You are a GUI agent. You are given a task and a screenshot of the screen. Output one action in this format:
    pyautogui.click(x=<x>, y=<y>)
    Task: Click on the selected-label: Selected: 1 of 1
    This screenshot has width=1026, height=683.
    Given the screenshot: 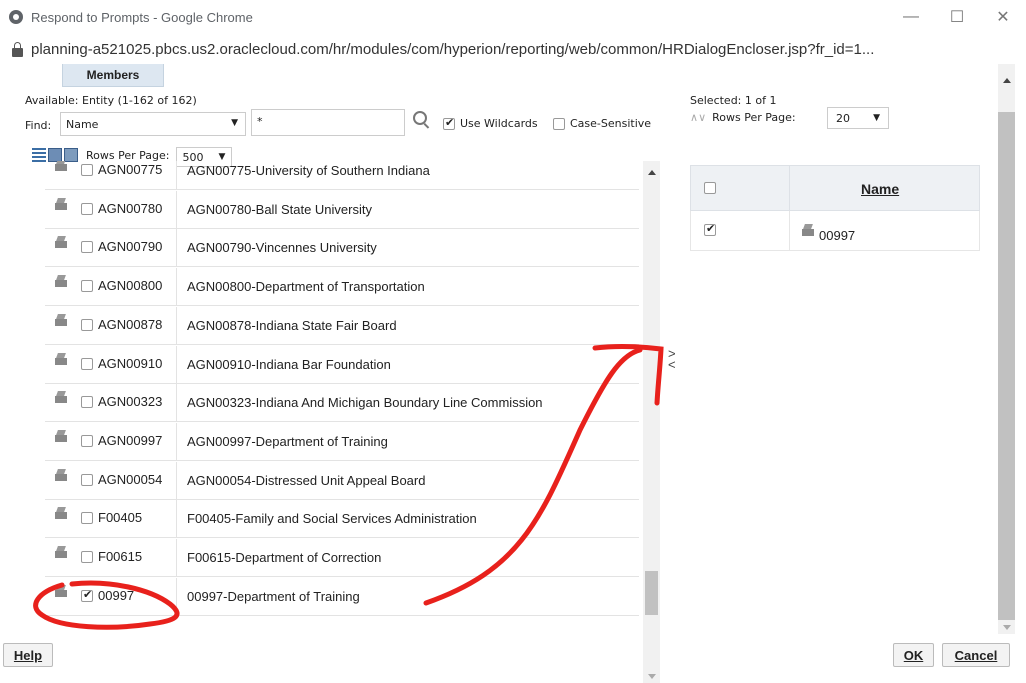 What is the action you would take?
    pyautogui.click(x=733, y=100)
    